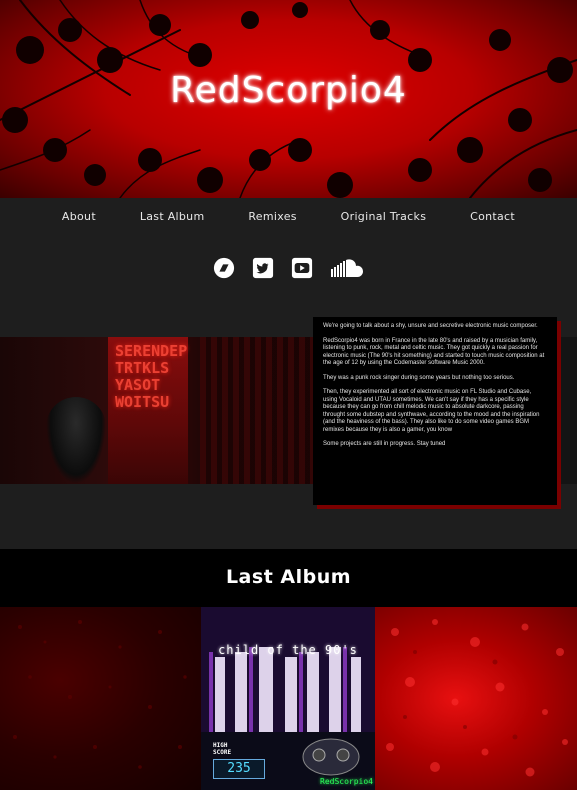  Describe the element at coordinates (347, 268) in the screenshot. I see `soundcloud-icon` at that location.